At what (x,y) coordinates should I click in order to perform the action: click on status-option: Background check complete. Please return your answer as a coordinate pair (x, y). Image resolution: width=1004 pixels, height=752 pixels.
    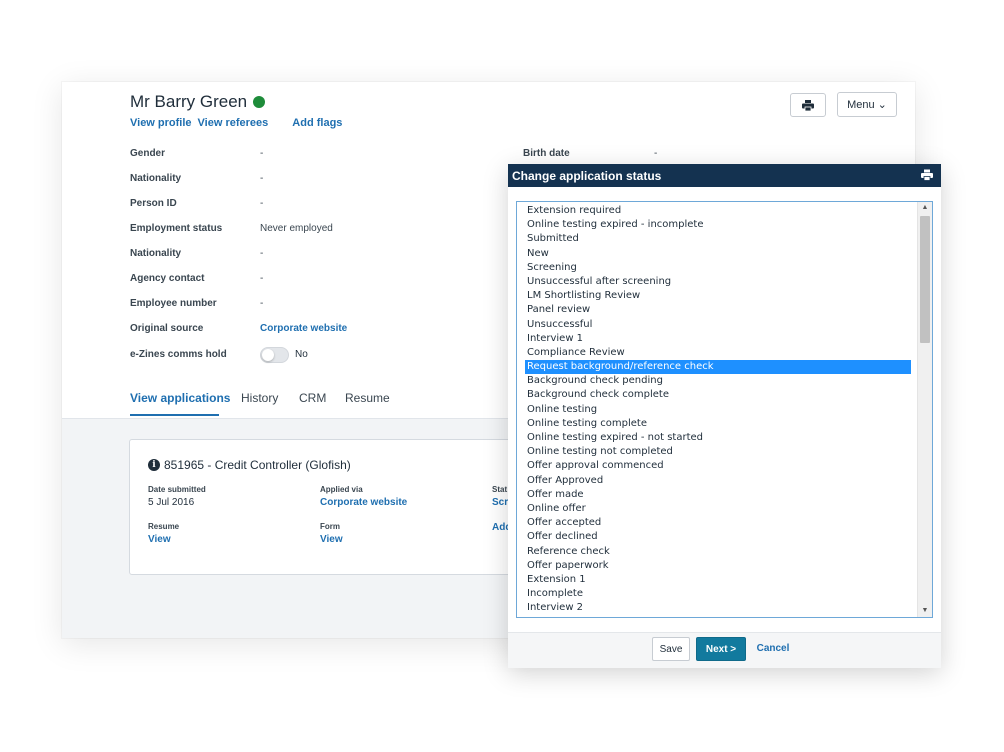
    Looking at the image, I should click on (714, 395).